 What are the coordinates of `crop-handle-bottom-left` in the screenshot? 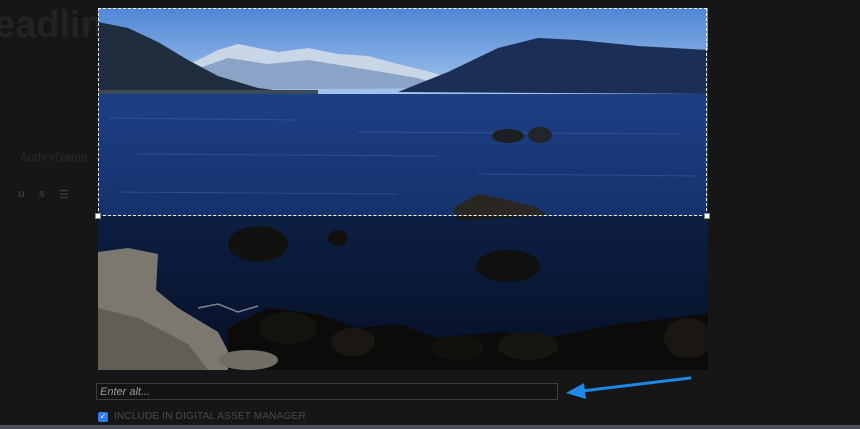 It's located at (98, 216).